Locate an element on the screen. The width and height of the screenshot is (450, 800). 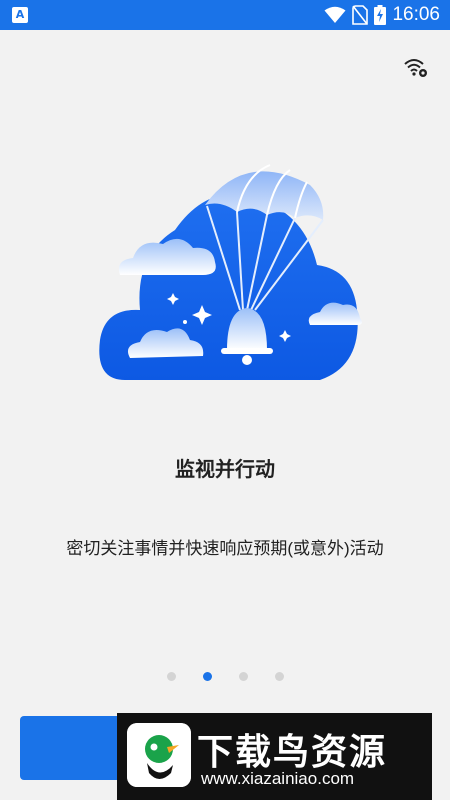
onboarding-title: 监视并行动 is located at coordinates (225, 470).